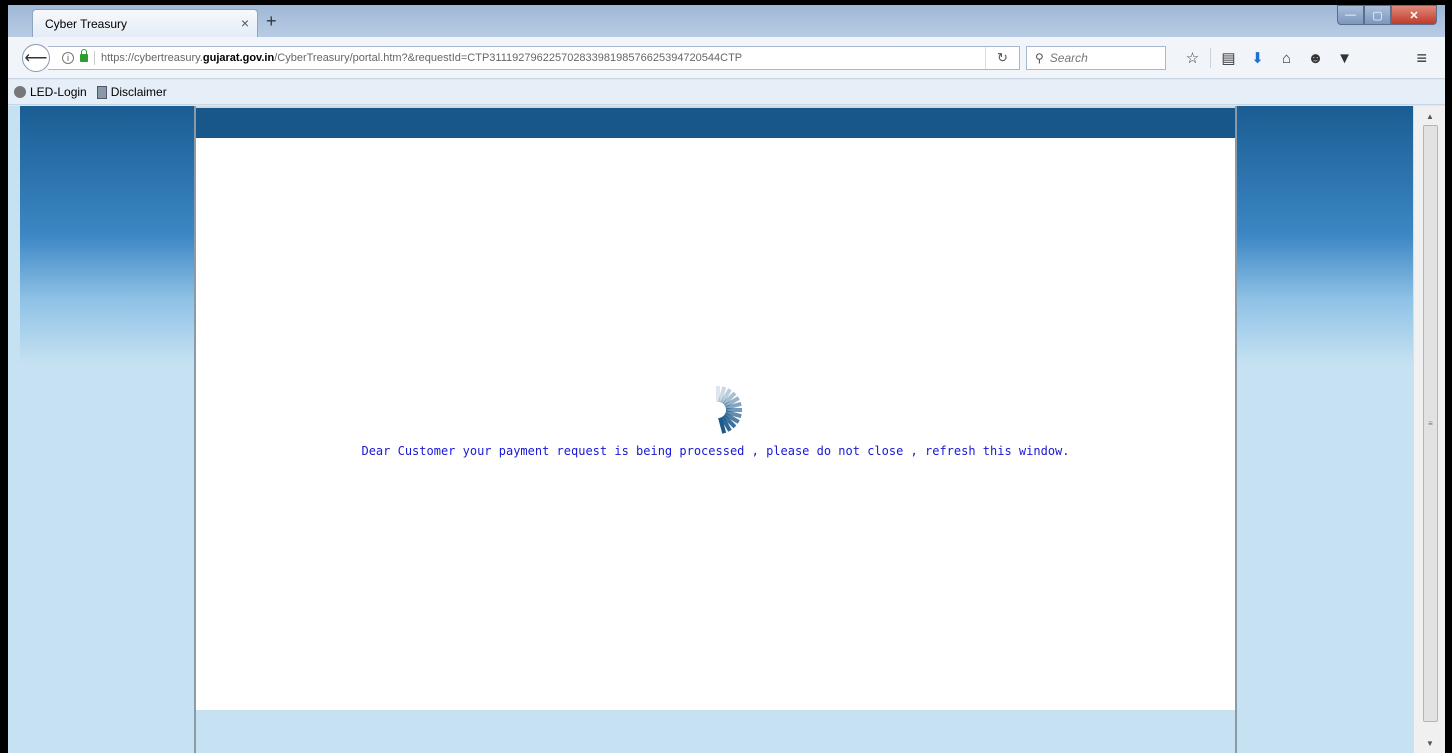  I want to click on bookmark-label: LED-Login, so click(58, 92).